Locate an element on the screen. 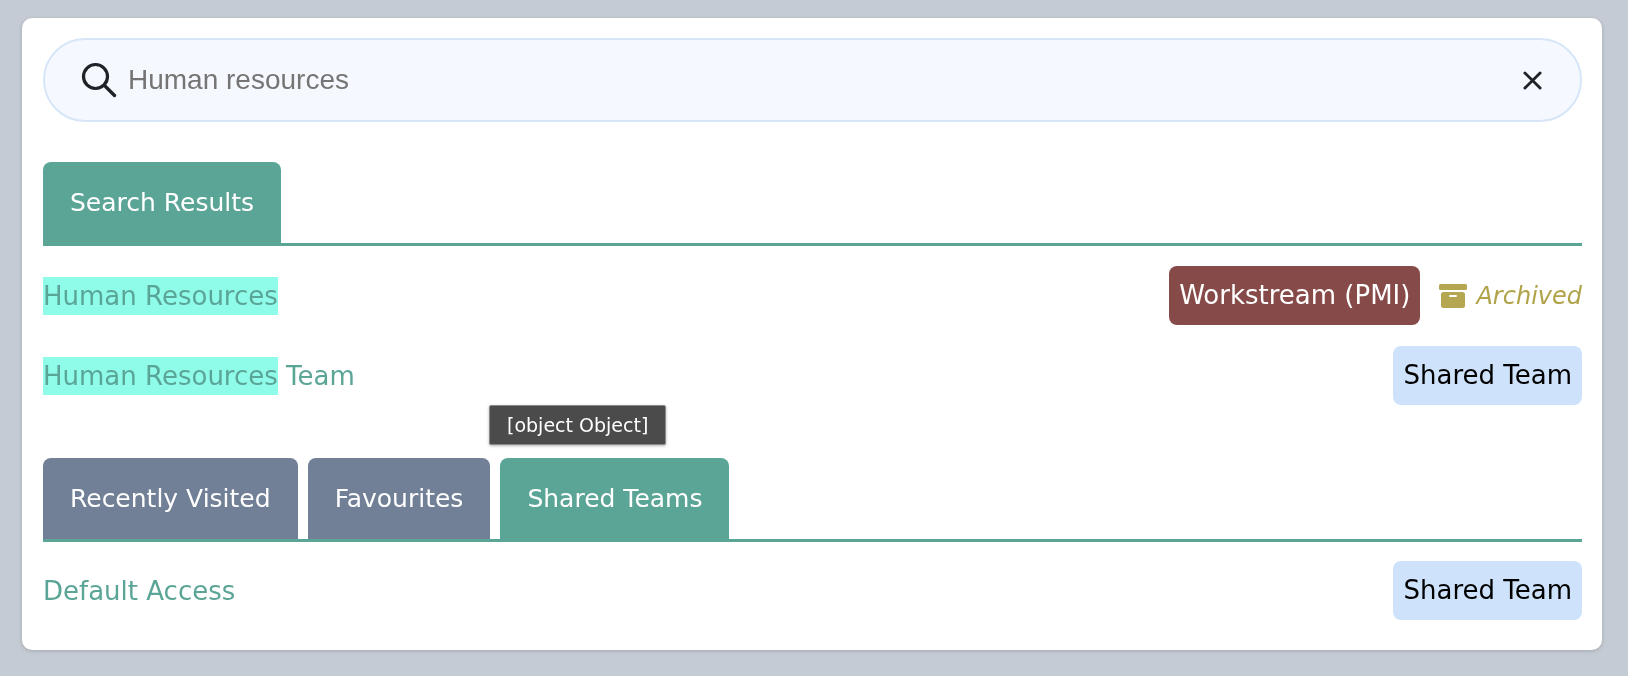 Image resolution: width=1628 pixels, height=676 pixels. tab: Favourites is located at coordinates (399, 498).